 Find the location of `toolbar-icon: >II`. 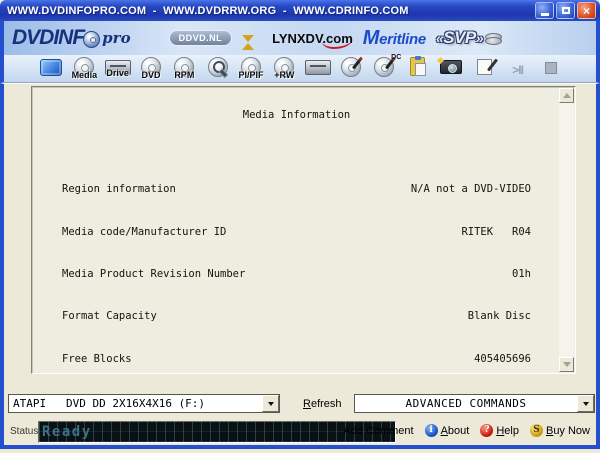

toolbar-icon: >II is located at coordinates (518, 70).